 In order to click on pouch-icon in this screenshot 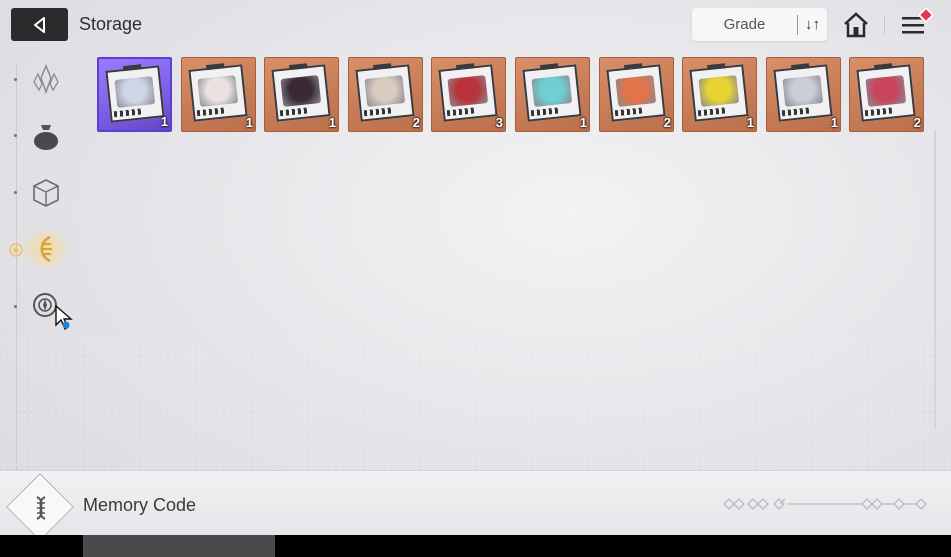, I will do `click(46, 137)`.